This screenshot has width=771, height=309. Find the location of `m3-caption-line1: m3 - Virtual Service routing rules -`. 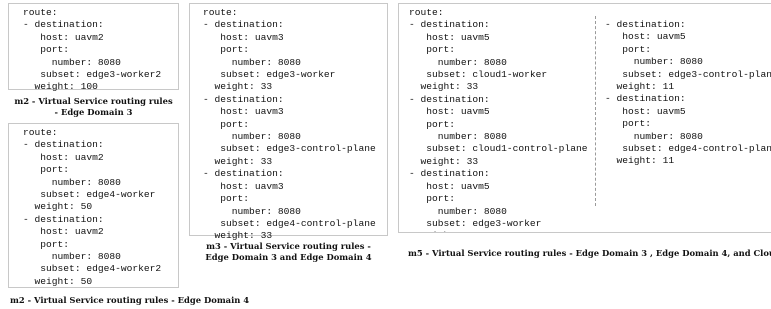

m3-caption-line1: m3 - Virtual Service routing rules - is located at coordinates (288, 246).